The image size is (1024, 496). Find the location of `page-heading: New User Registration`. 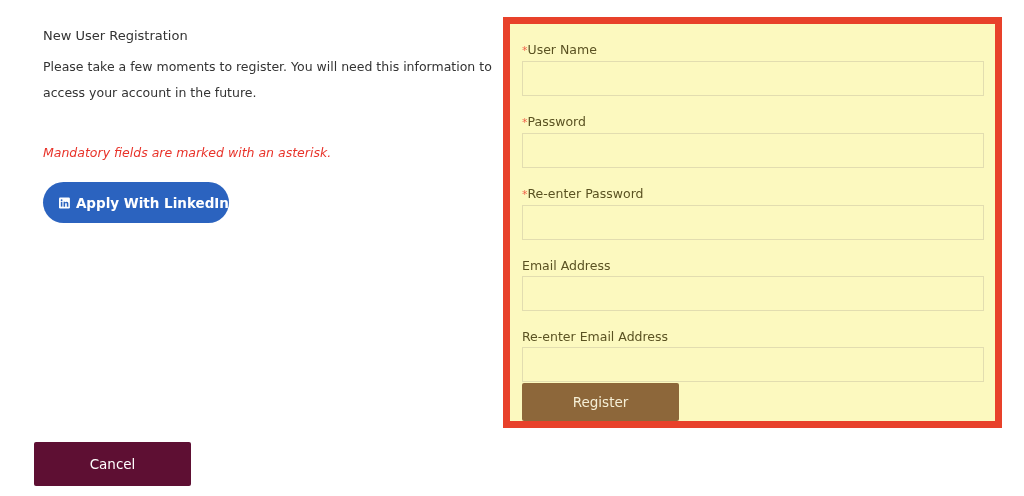

page-heading: New User Registration is located at coordinates (116, 36).